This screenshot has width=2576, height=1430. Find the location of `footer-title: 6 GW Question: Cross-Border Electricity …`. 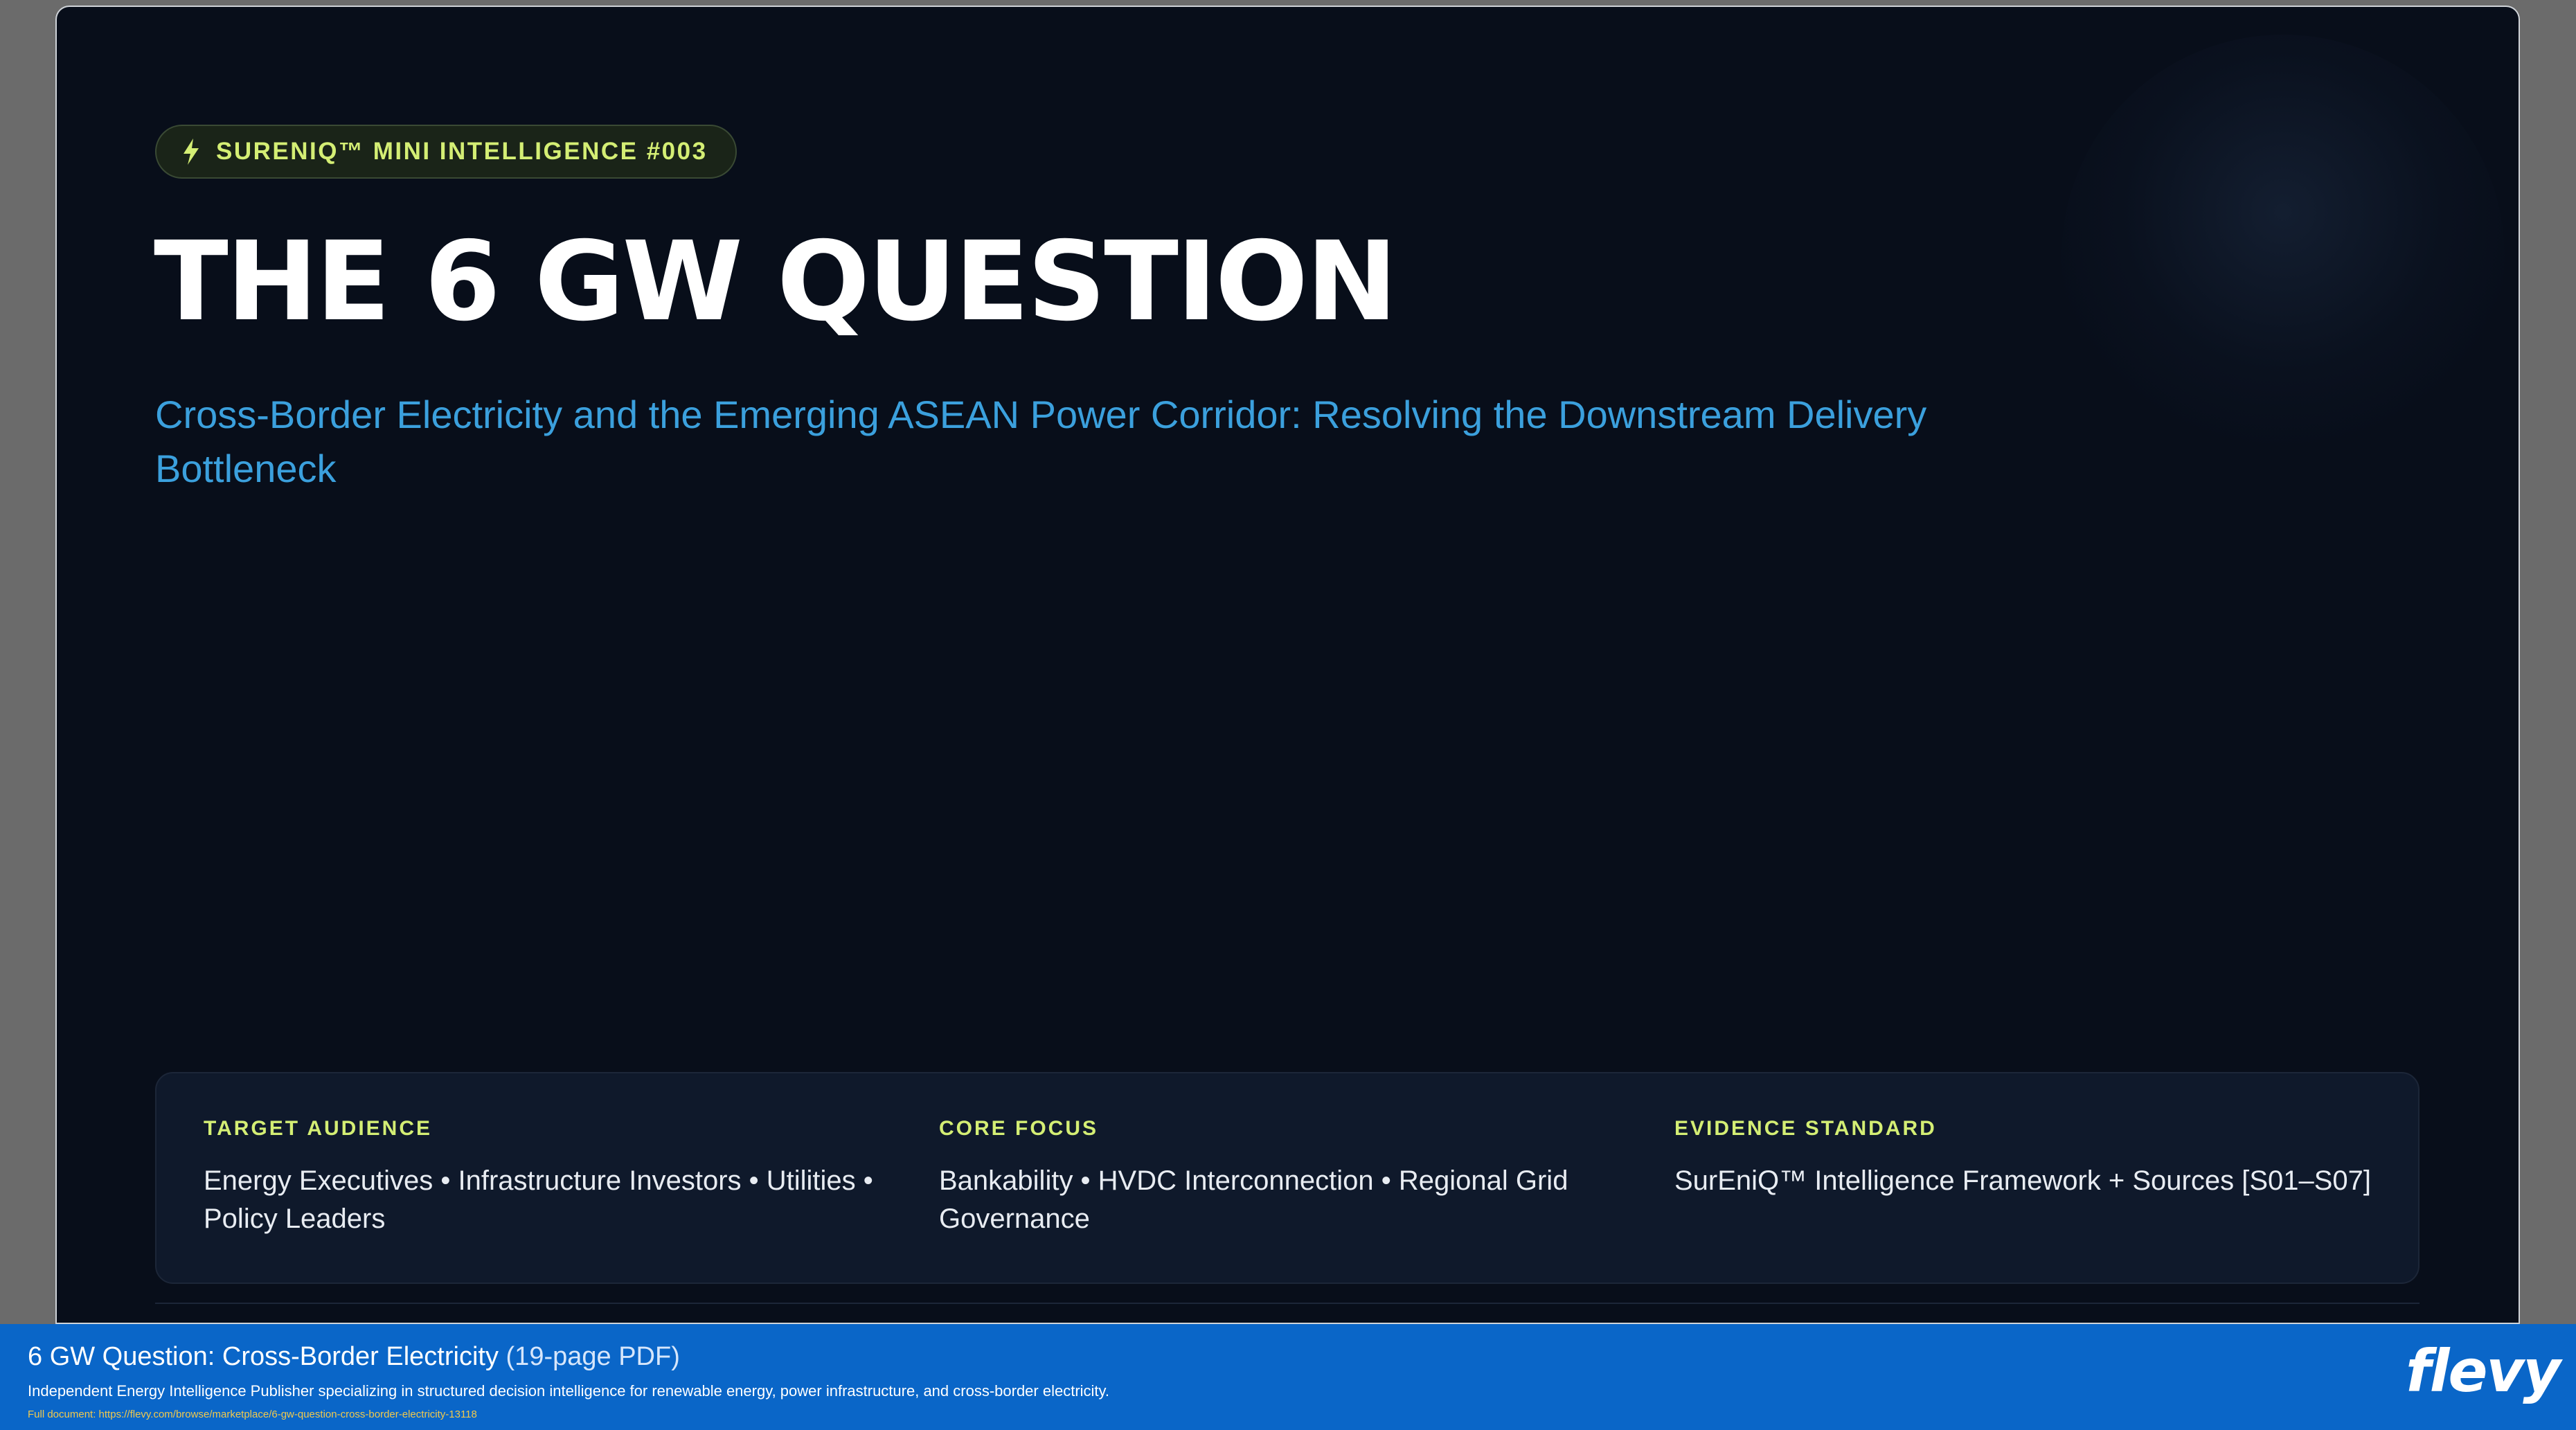

footer-title: 6 GW Question: Cross-Border Electricity … is located at coordinates (354, 1357).